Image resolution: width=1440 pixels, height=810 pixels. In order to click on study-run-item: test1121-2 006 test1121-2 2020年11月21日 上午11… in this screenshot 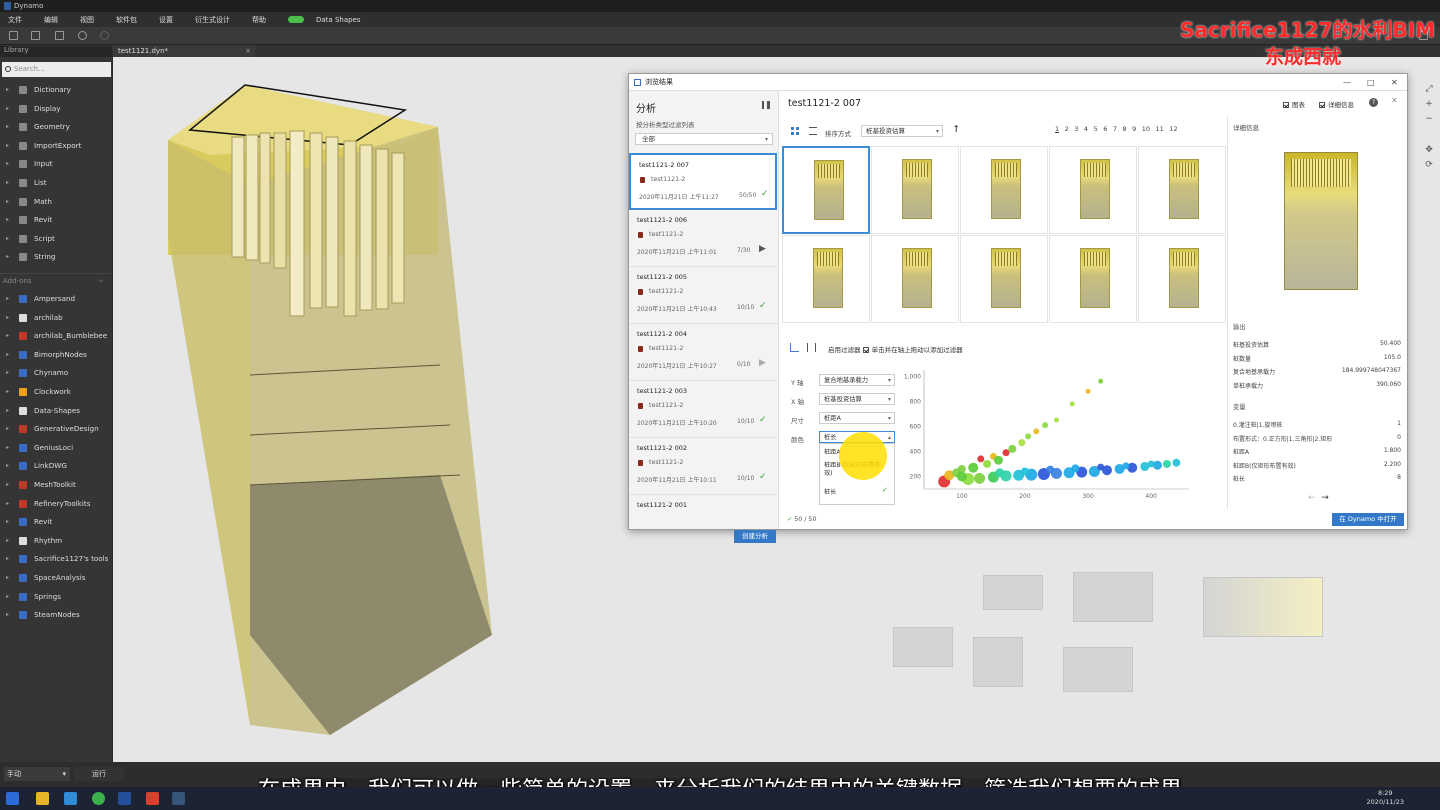, I will do `click(703, 238)`.